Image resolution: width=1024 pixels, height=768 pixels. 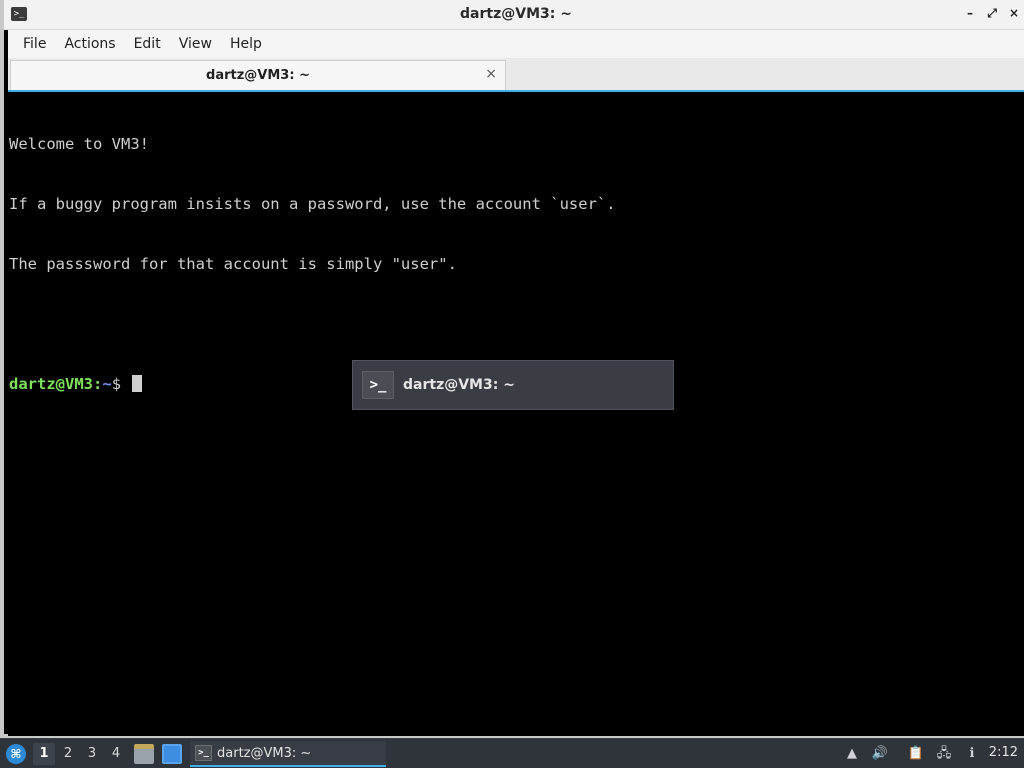 What do you see at coordinates (116, 754) in the screenshot?
I see `desktop-4-button: 4` at bounding box center [116, 754].